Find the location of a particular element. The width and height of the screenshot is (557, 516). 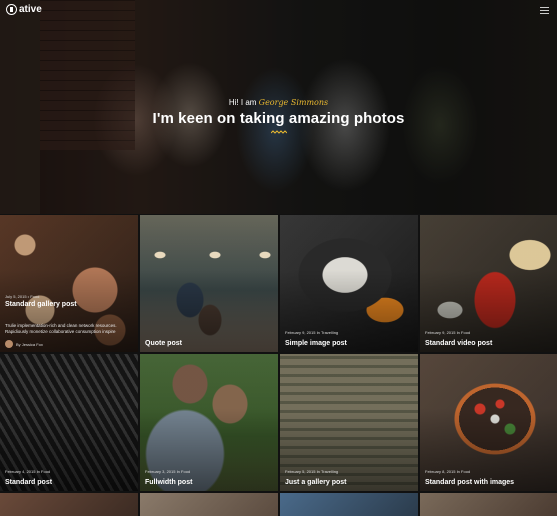

post-card-standard: February 4, 2015 In Food Standard post is located at coordinates (69, 422).